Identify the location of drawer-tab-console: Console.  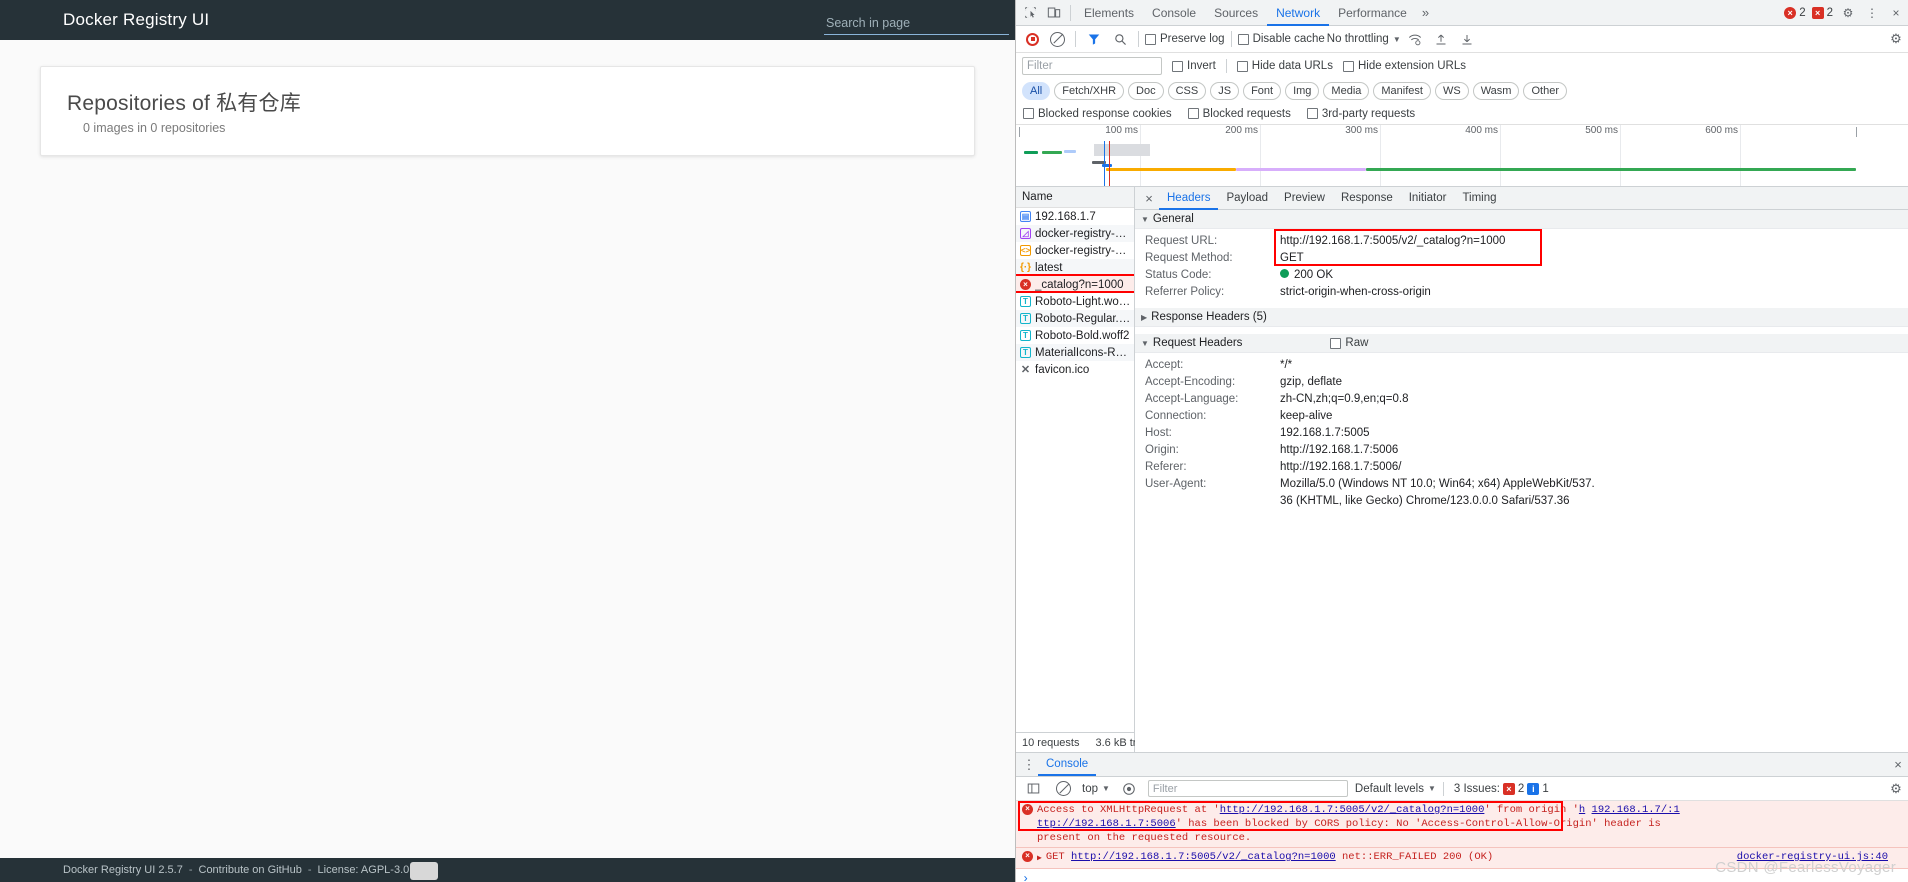
(1067, 764).